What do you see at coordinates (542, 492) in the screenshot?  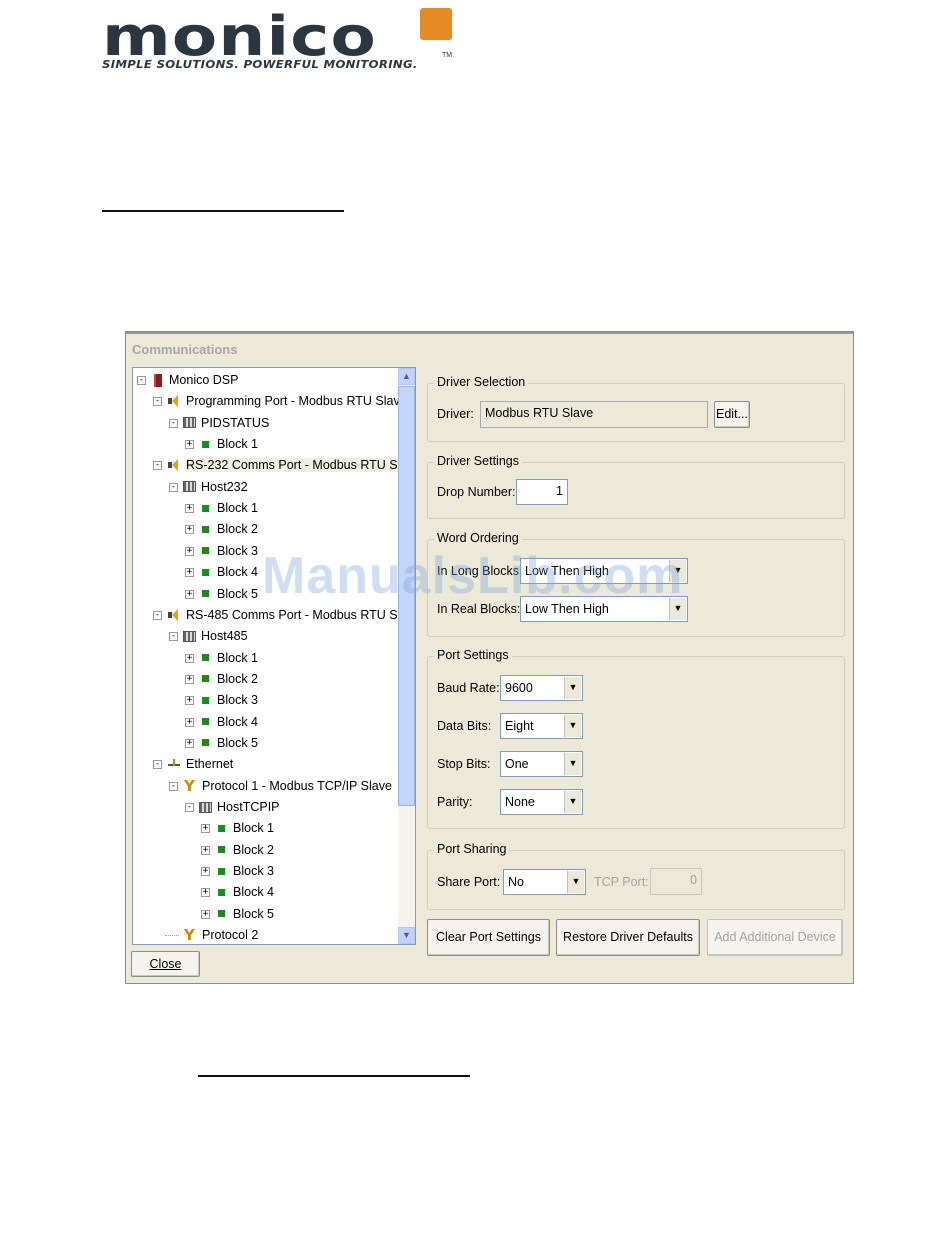 I see `drop-number-input: 1` at bounding box center [542, 492].